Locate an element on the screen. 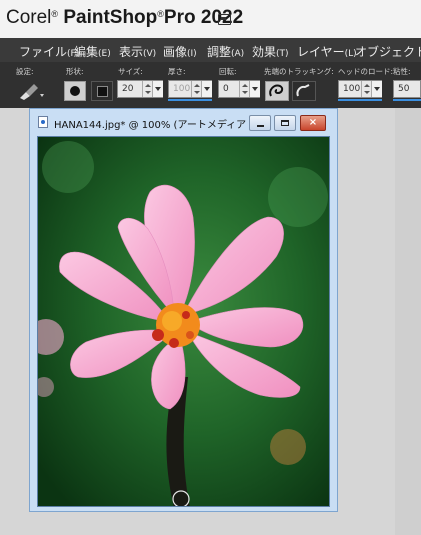 This screenshot has width=421, height=535. head-load-dropdown is located at coordinates (376, 89).